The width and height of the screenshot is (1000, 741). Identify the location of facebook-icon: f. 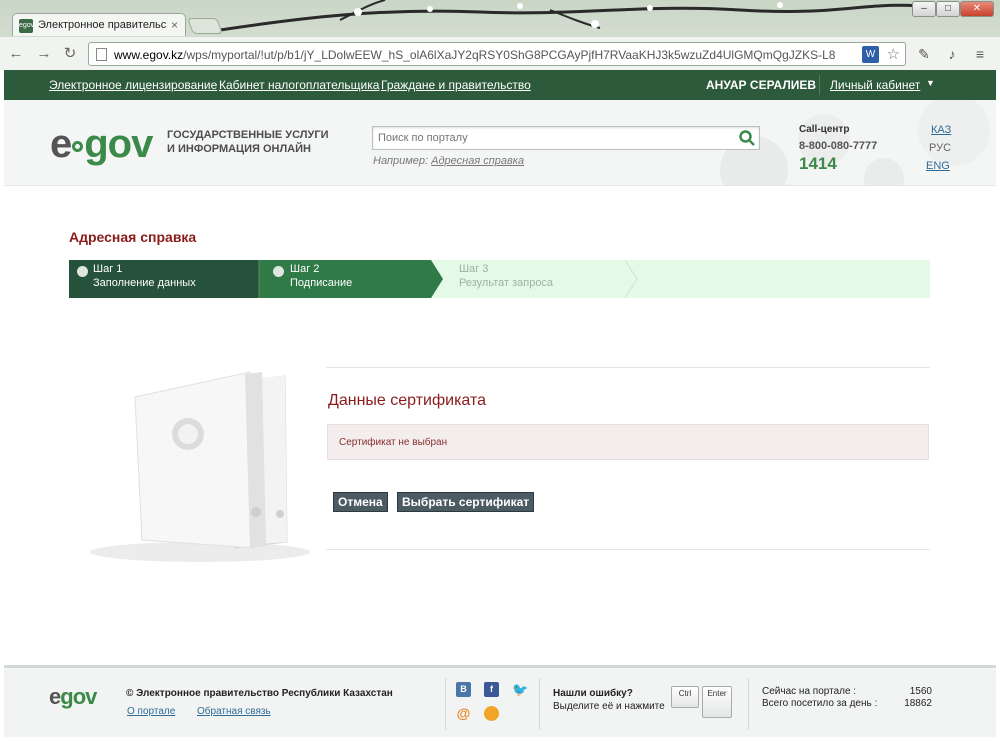
(491, 689).